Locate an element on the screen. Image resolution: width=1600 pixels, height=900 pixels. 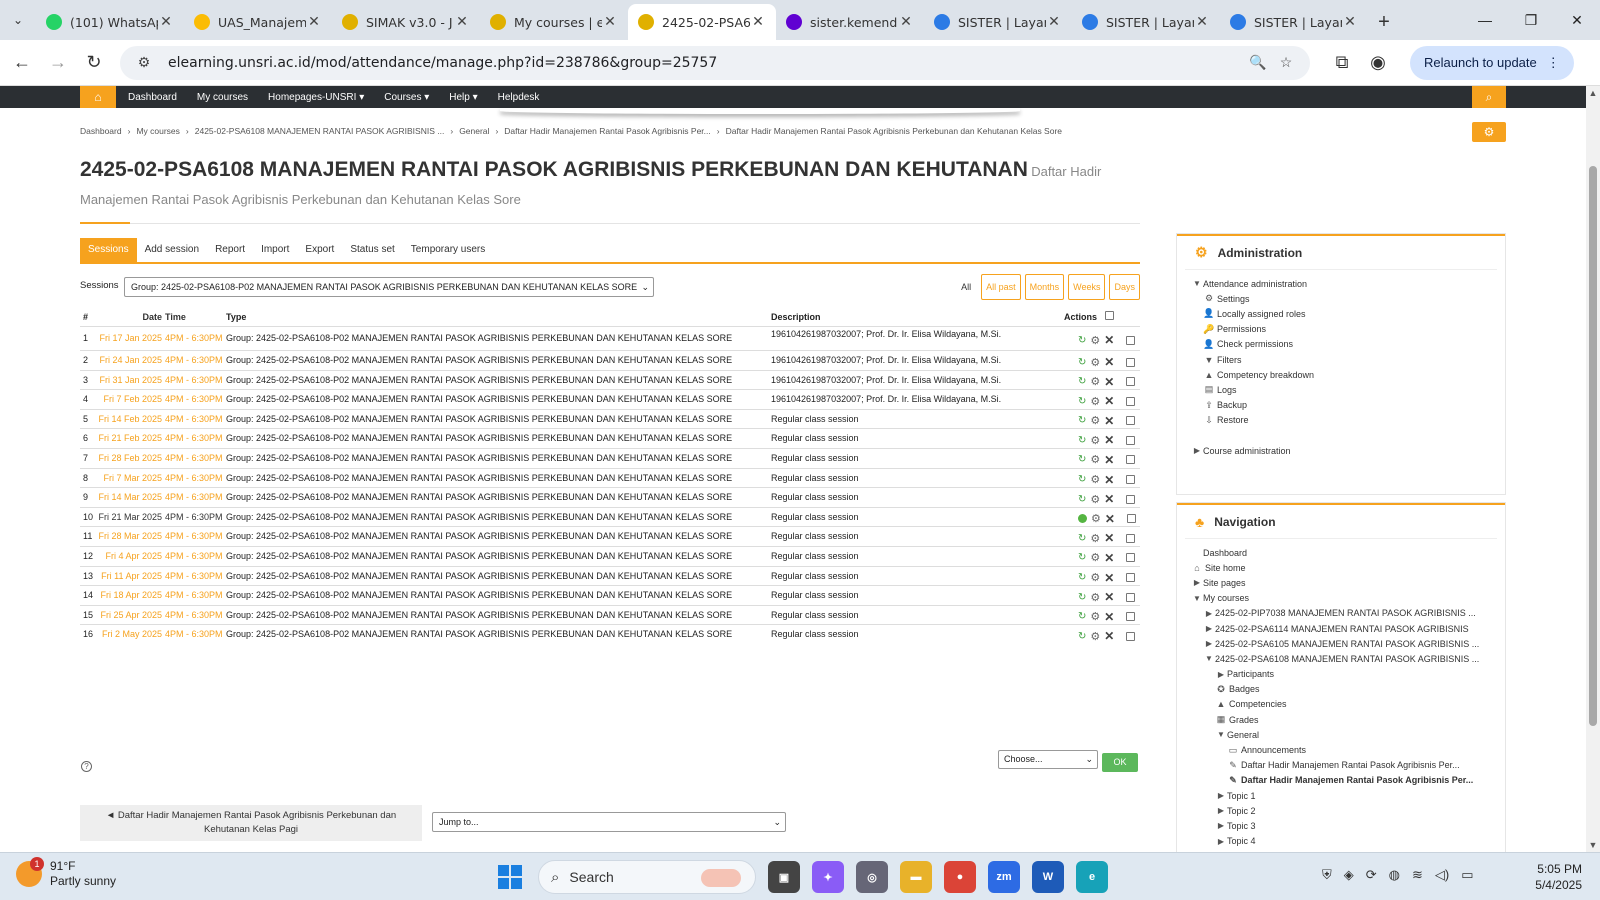
attendance-tab: Export is located at coordinates (319, 250).